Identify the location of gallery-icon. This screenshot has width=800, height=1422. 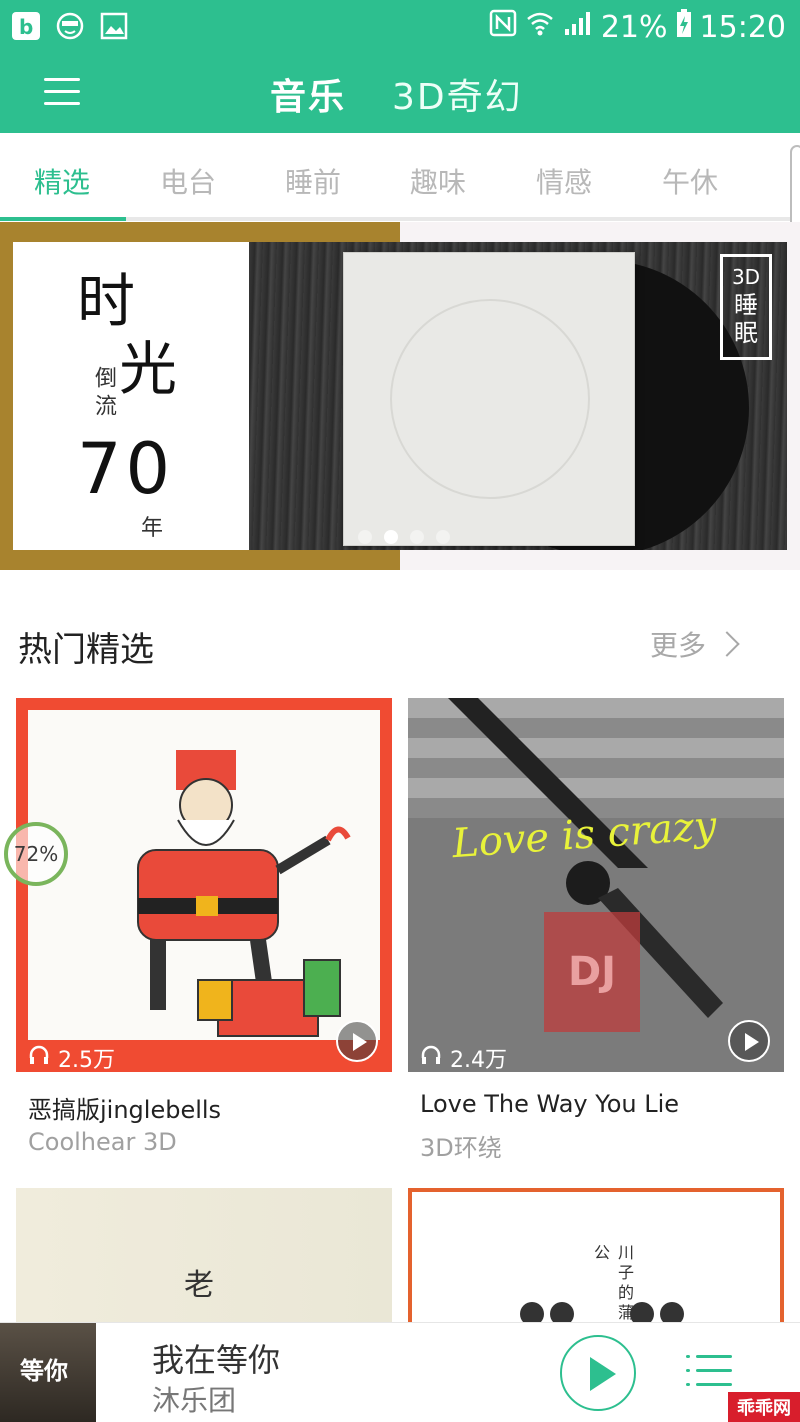
(114, 26).